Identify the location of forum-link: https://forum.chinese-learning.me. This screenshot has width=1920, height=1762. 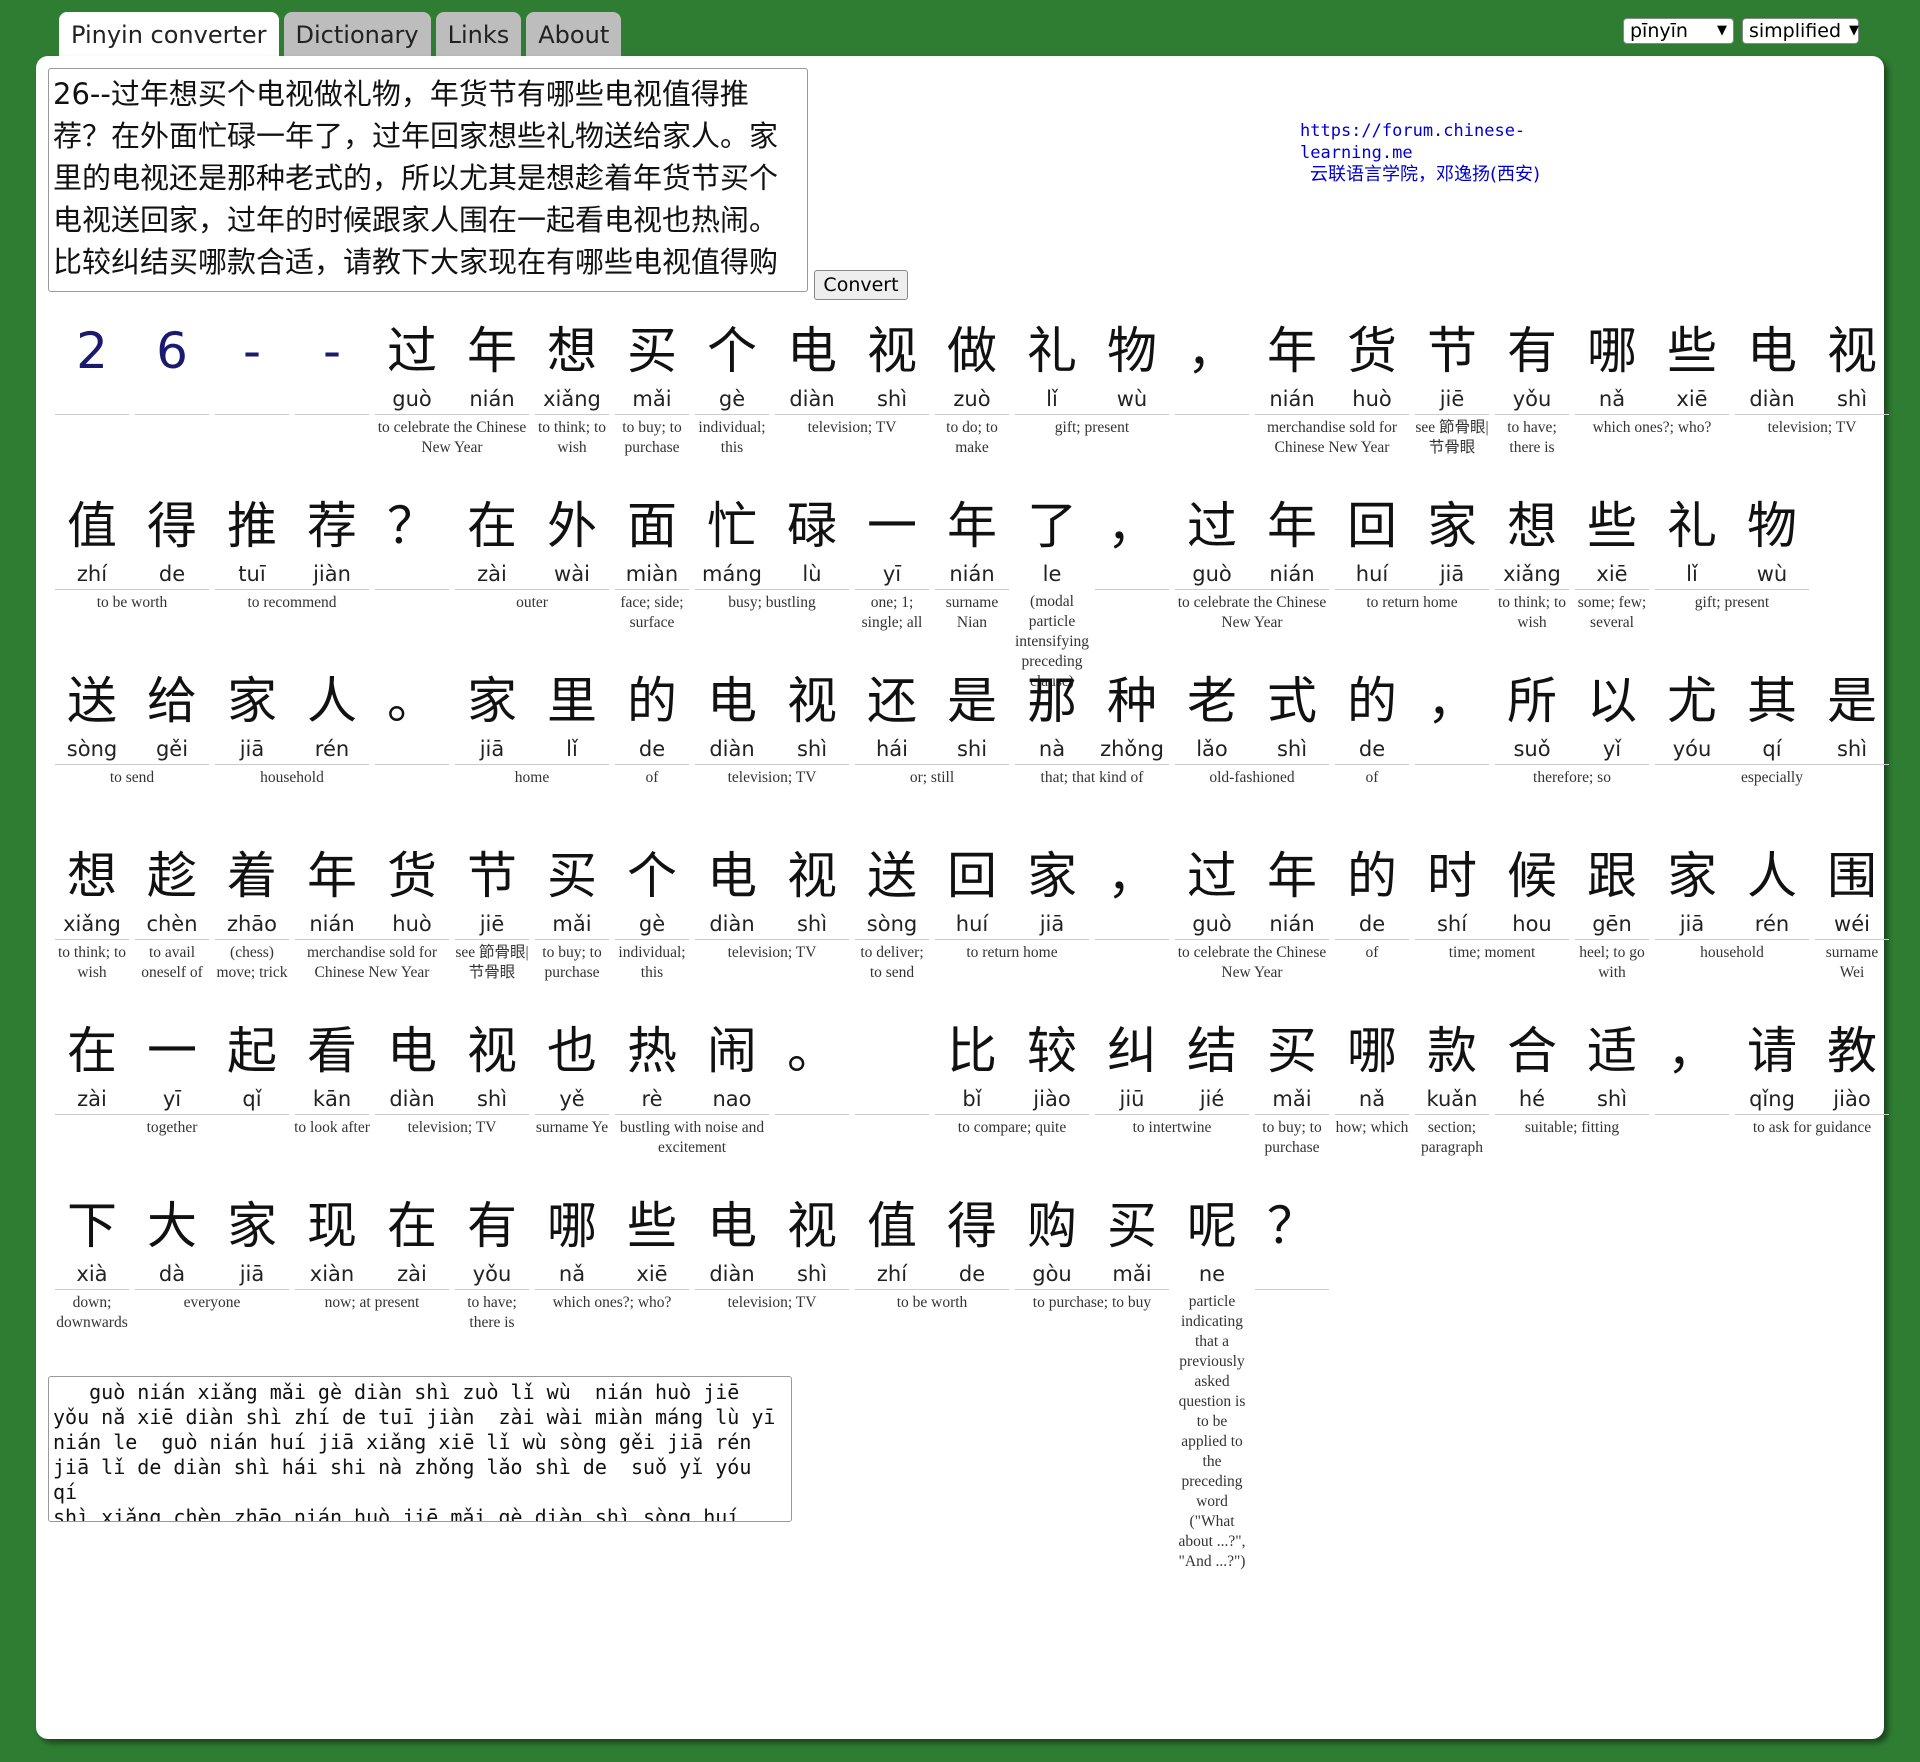
(1450, 142).